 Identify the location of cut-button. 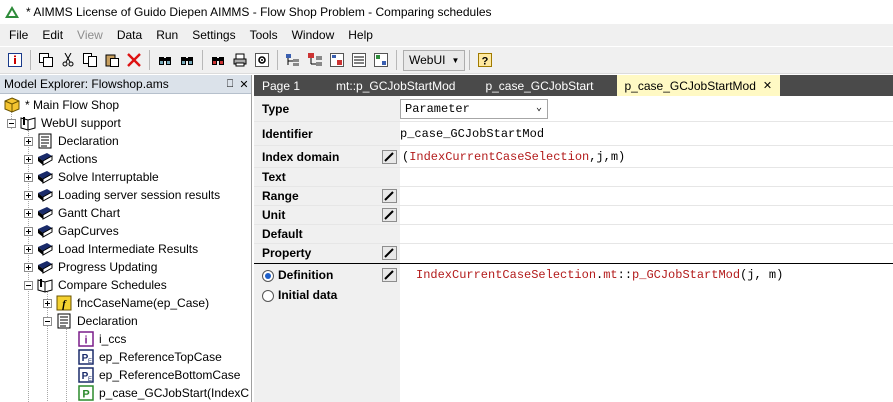
(68, 60).